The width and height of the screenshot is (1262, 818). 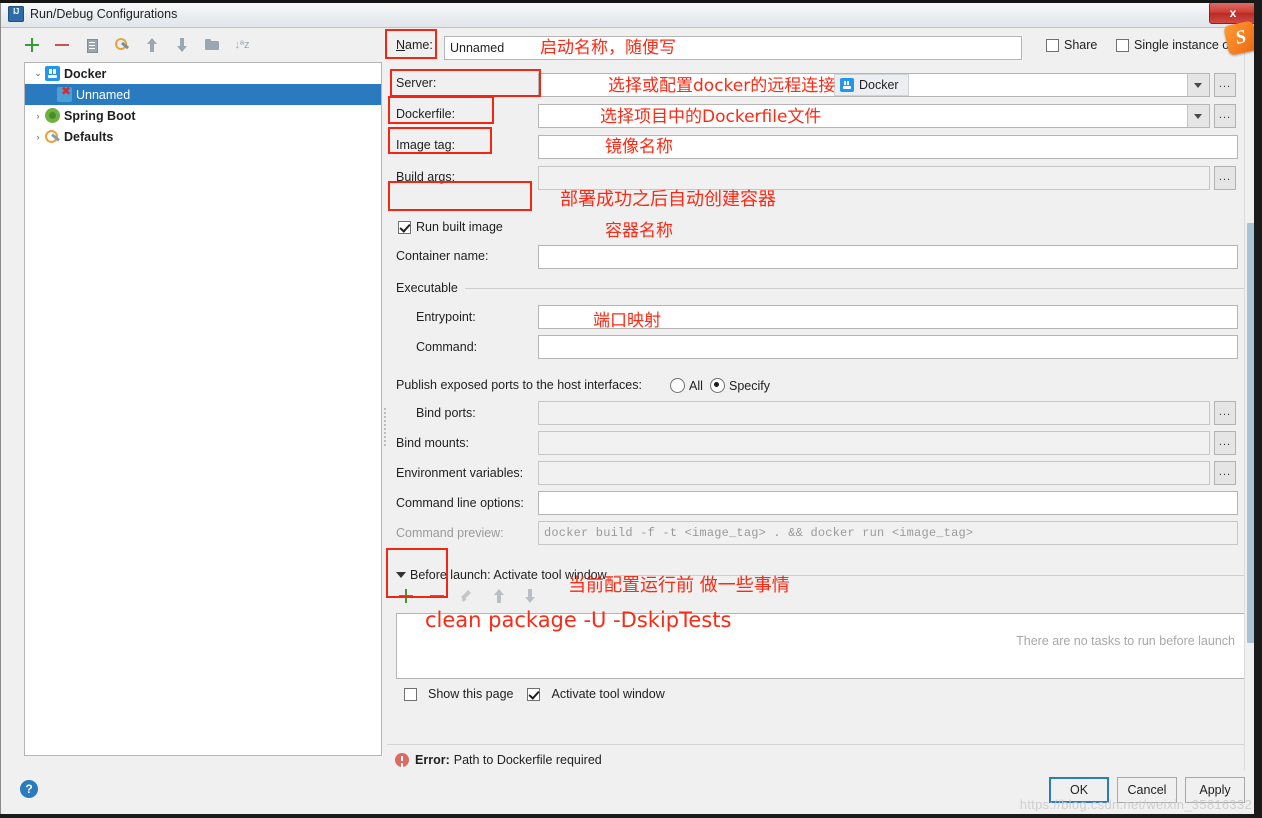 What do you see at coordinates (631, 1) in the screenshot?
I see `screenshot-edge-top` at bounding box center [631, 1].